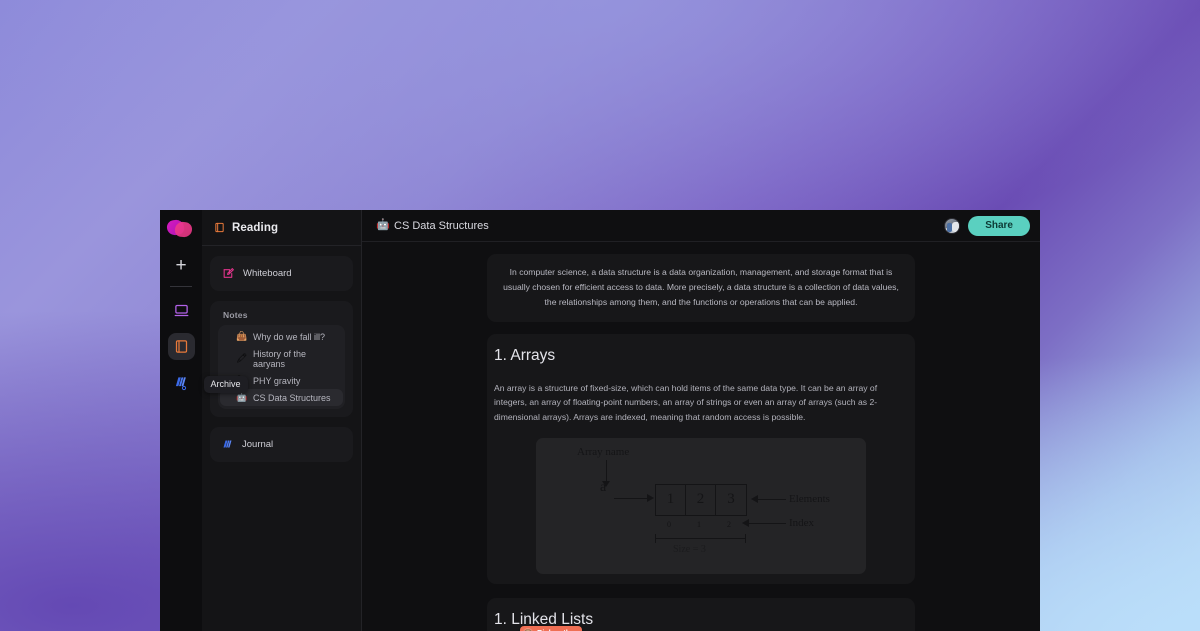 The width and height of the screenshot is (1200, 631). I want to click on document-header: 🤖 CS Data Structures Share, so click(701, 226).